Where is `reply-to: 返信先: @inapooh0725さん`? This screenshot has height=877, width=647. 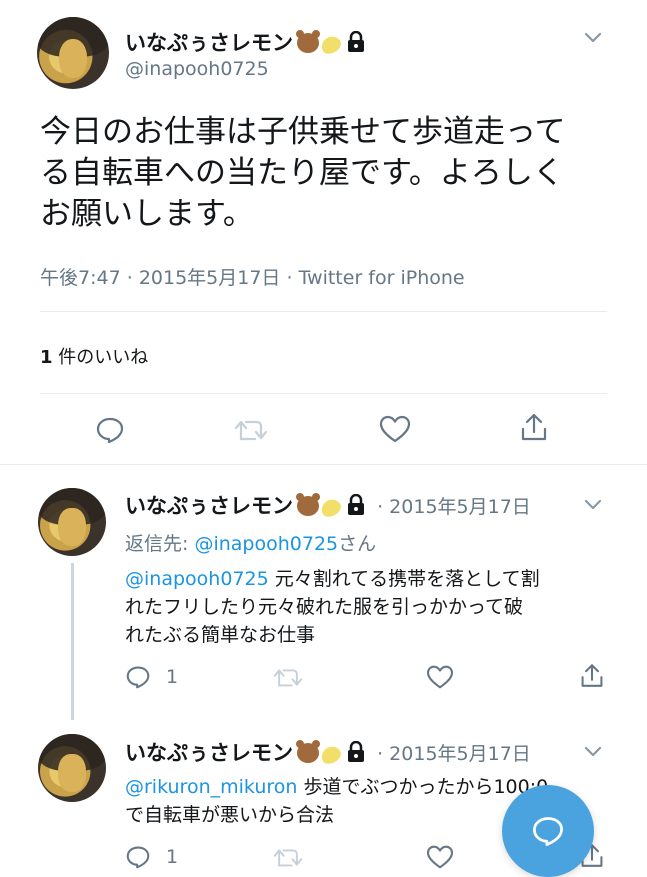
reply-to: 返信先: @inapooh0725さん is located at coordinates (250, 544).